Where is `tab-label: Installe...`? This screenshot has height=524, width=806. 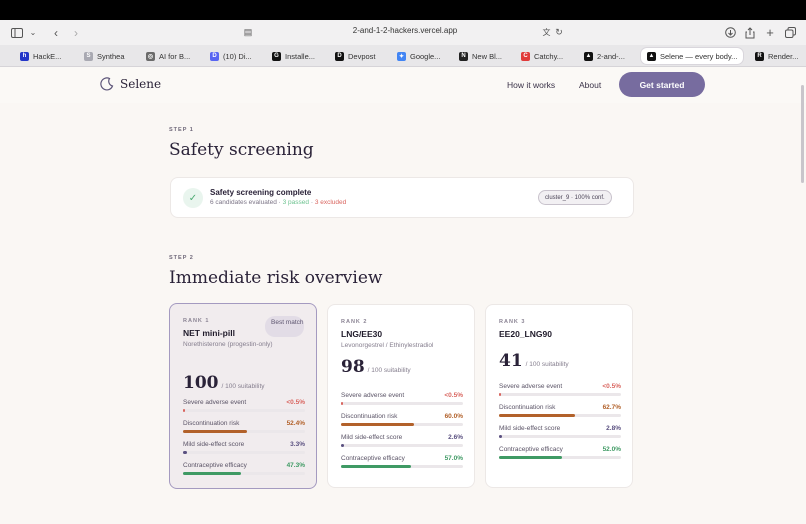 tab-label: Installe... is located at coordinates (300, 56).